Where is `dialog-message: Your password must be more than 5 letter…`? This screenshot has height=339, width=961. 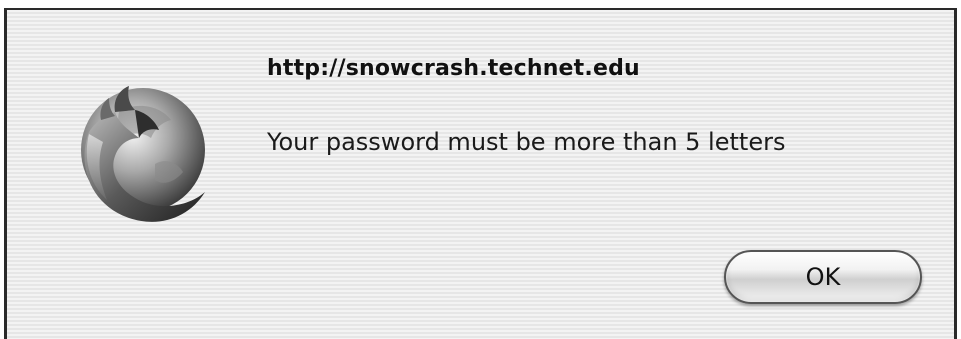 dialog-message: Your password must be more than 5 letter… is located at coordinates (526, 142).